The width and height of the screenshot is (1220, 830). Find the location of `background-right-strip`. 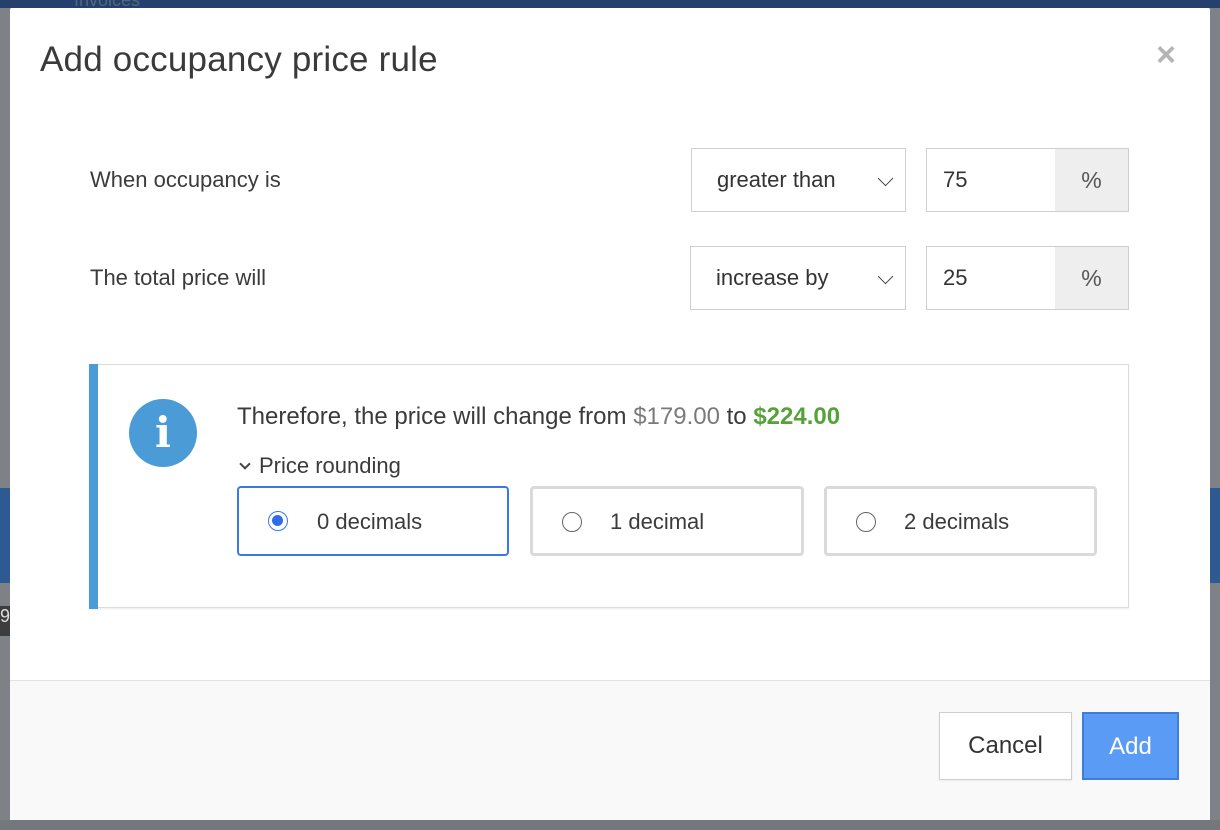

background-right-strip is located at coordinates (1215, 419).